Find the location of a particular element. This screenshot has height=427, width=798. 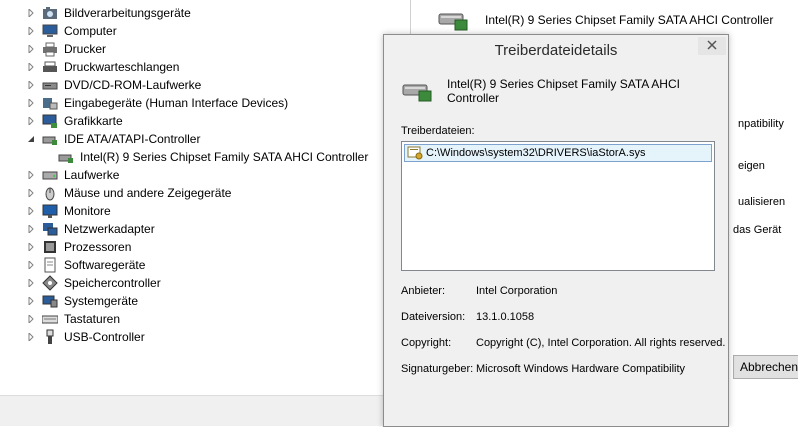

processor-icon is located at coordinates (50, 247).